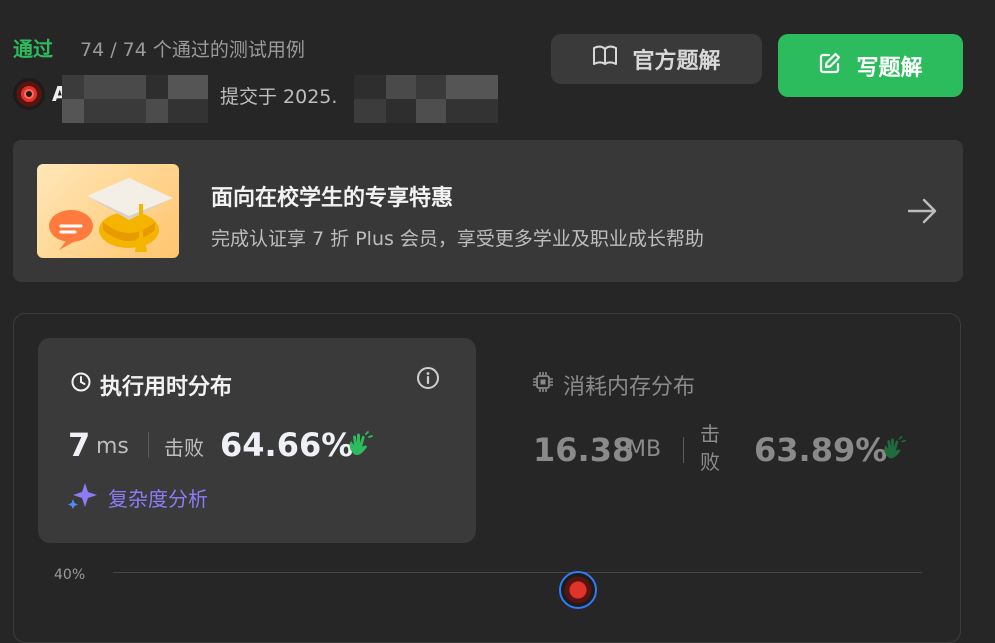 This screenshot has height=643, width=995. I want to click on runtime-beat-label: 击败, so click(184, 448).